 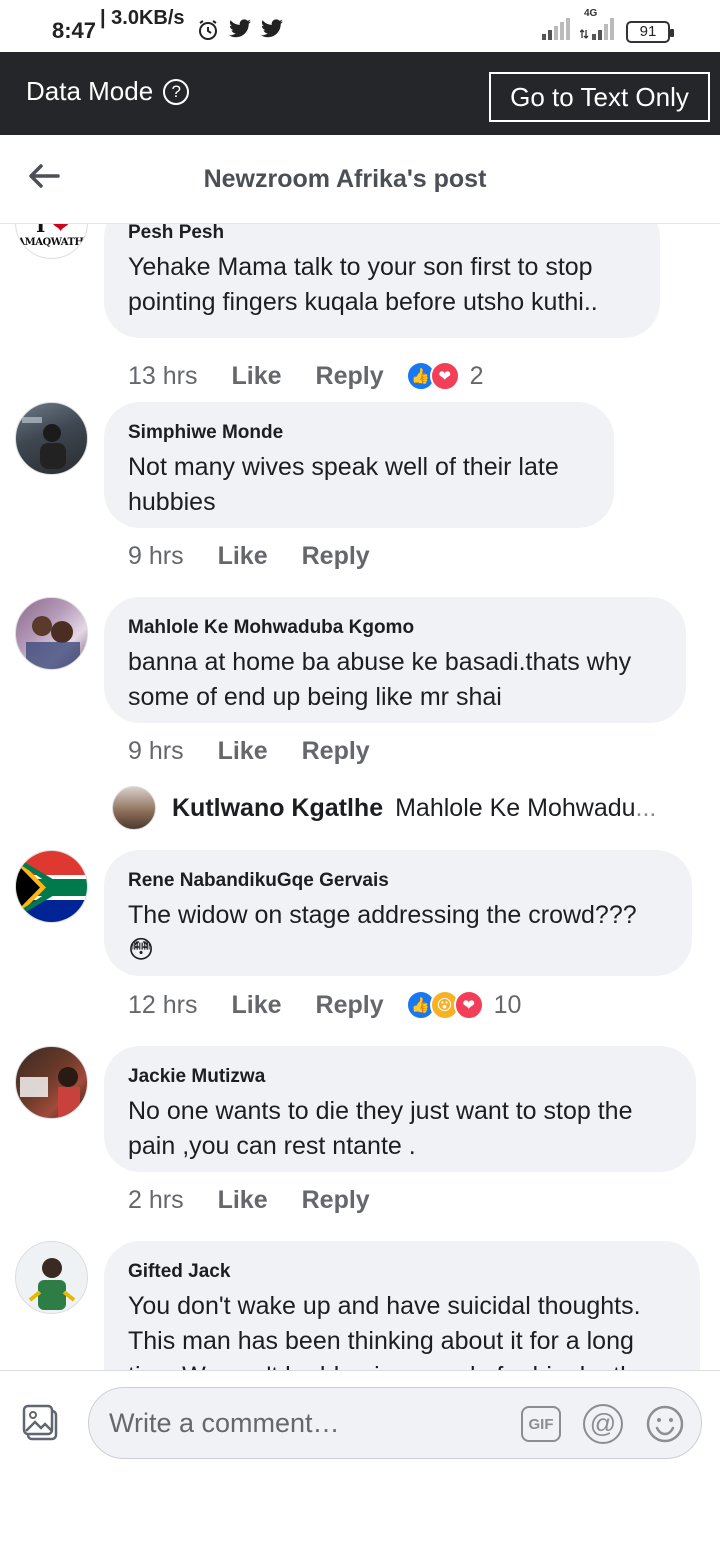 What do you see at coordinates (382, 234) in the screenshot?
I see `comment-author: Pesh Pesh` at bounding box center [382, 234].